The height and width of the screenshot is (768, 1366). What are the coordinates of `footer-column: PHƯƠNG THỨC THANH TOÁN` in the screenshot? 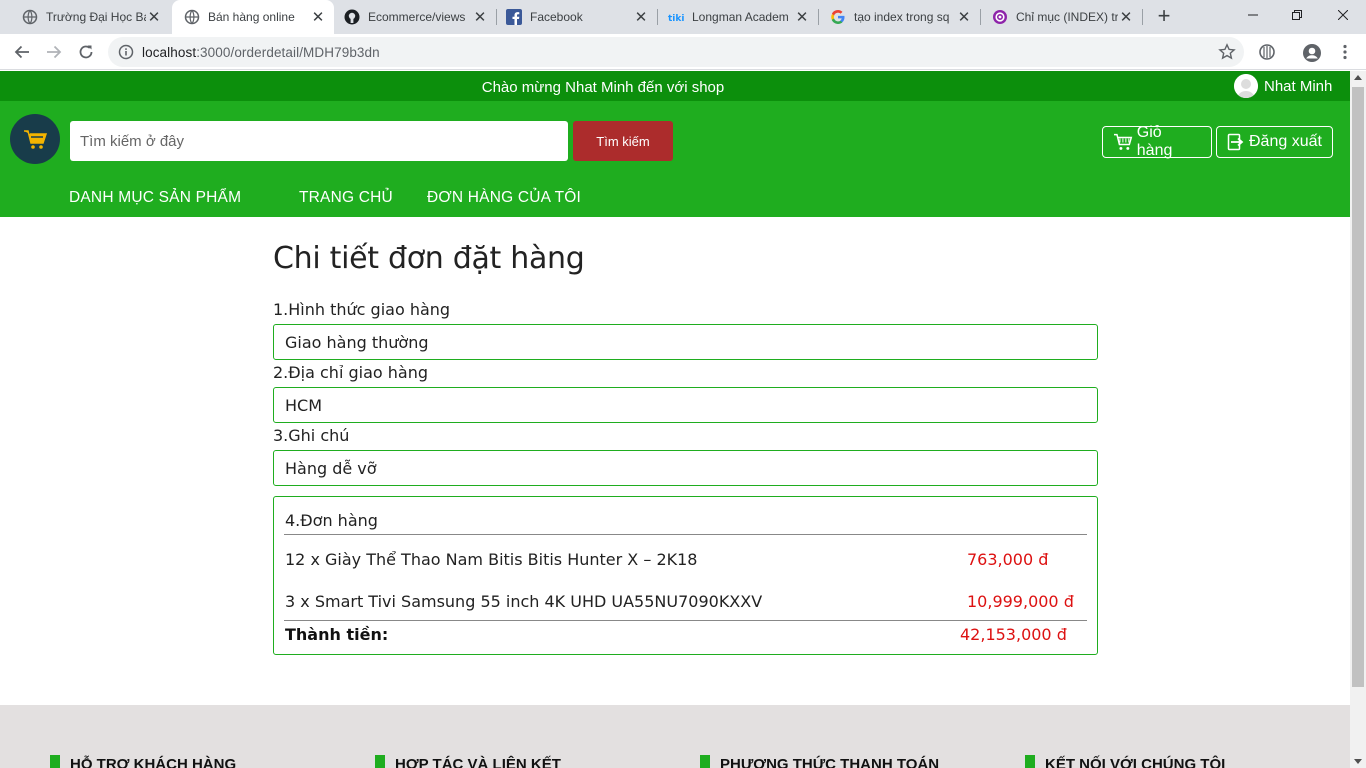 It's located at (819, 761).